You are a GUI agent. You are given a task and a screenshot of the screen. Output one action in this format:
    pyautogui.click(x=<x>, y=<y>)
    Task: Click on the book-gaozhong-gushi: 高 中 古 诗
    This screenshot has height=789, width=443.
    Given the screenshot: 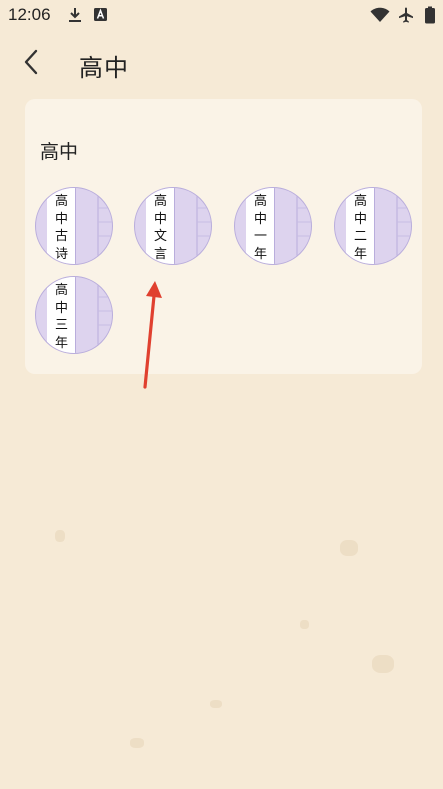 What is the action you would take?
    pyautogui.click(x=74, y=226)
    